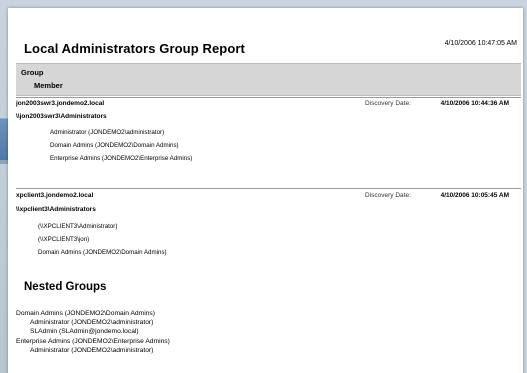 The image size is (527, 373). What do you see at coordinates (85, 313) in the screenshot?
I see `nested-group-line: Domain Admins (JONDEMO2\Domain Admins)` at bounding box center [85, 313].